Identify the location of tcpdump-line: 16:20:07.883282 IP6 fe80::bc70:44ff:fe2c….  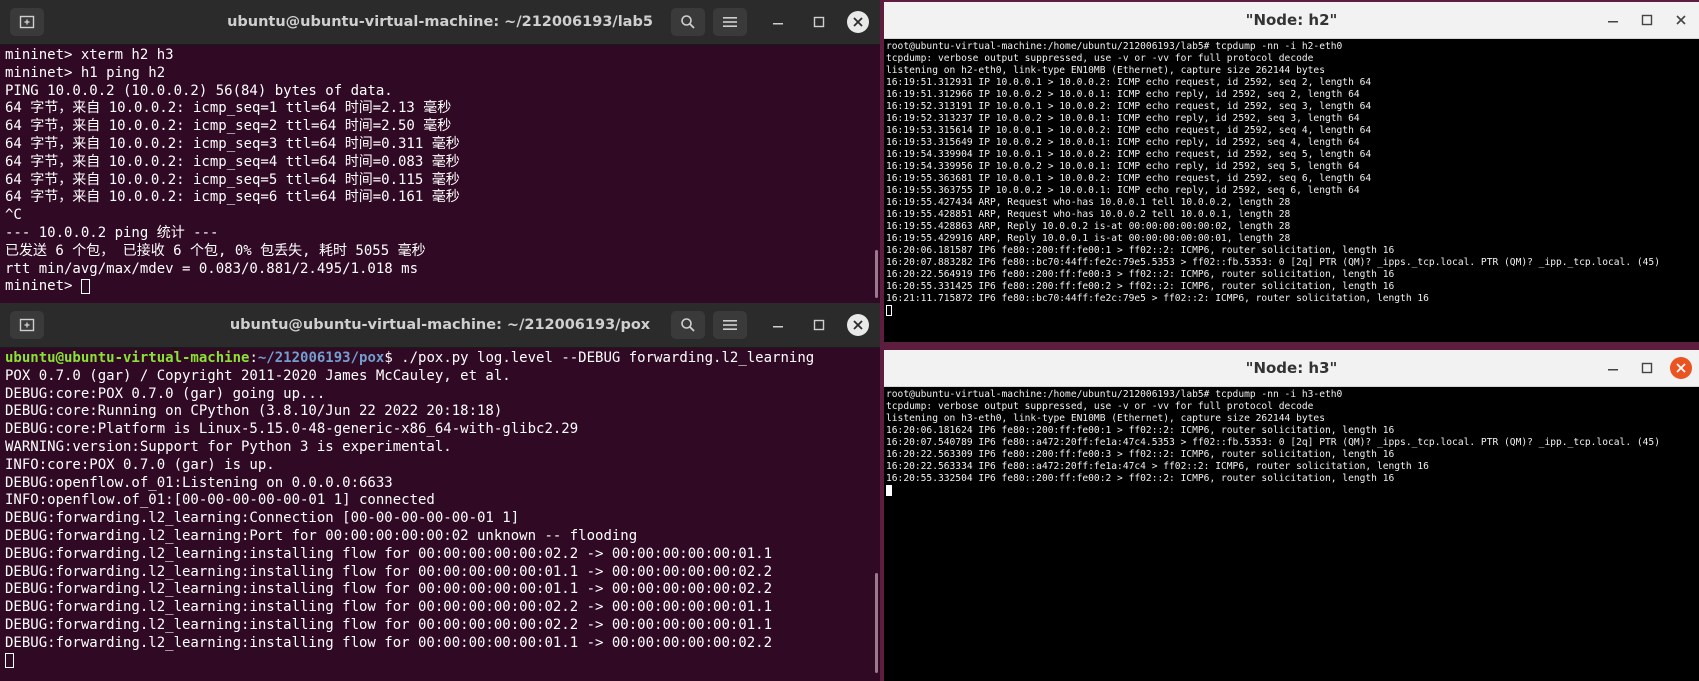
(1273, 262).